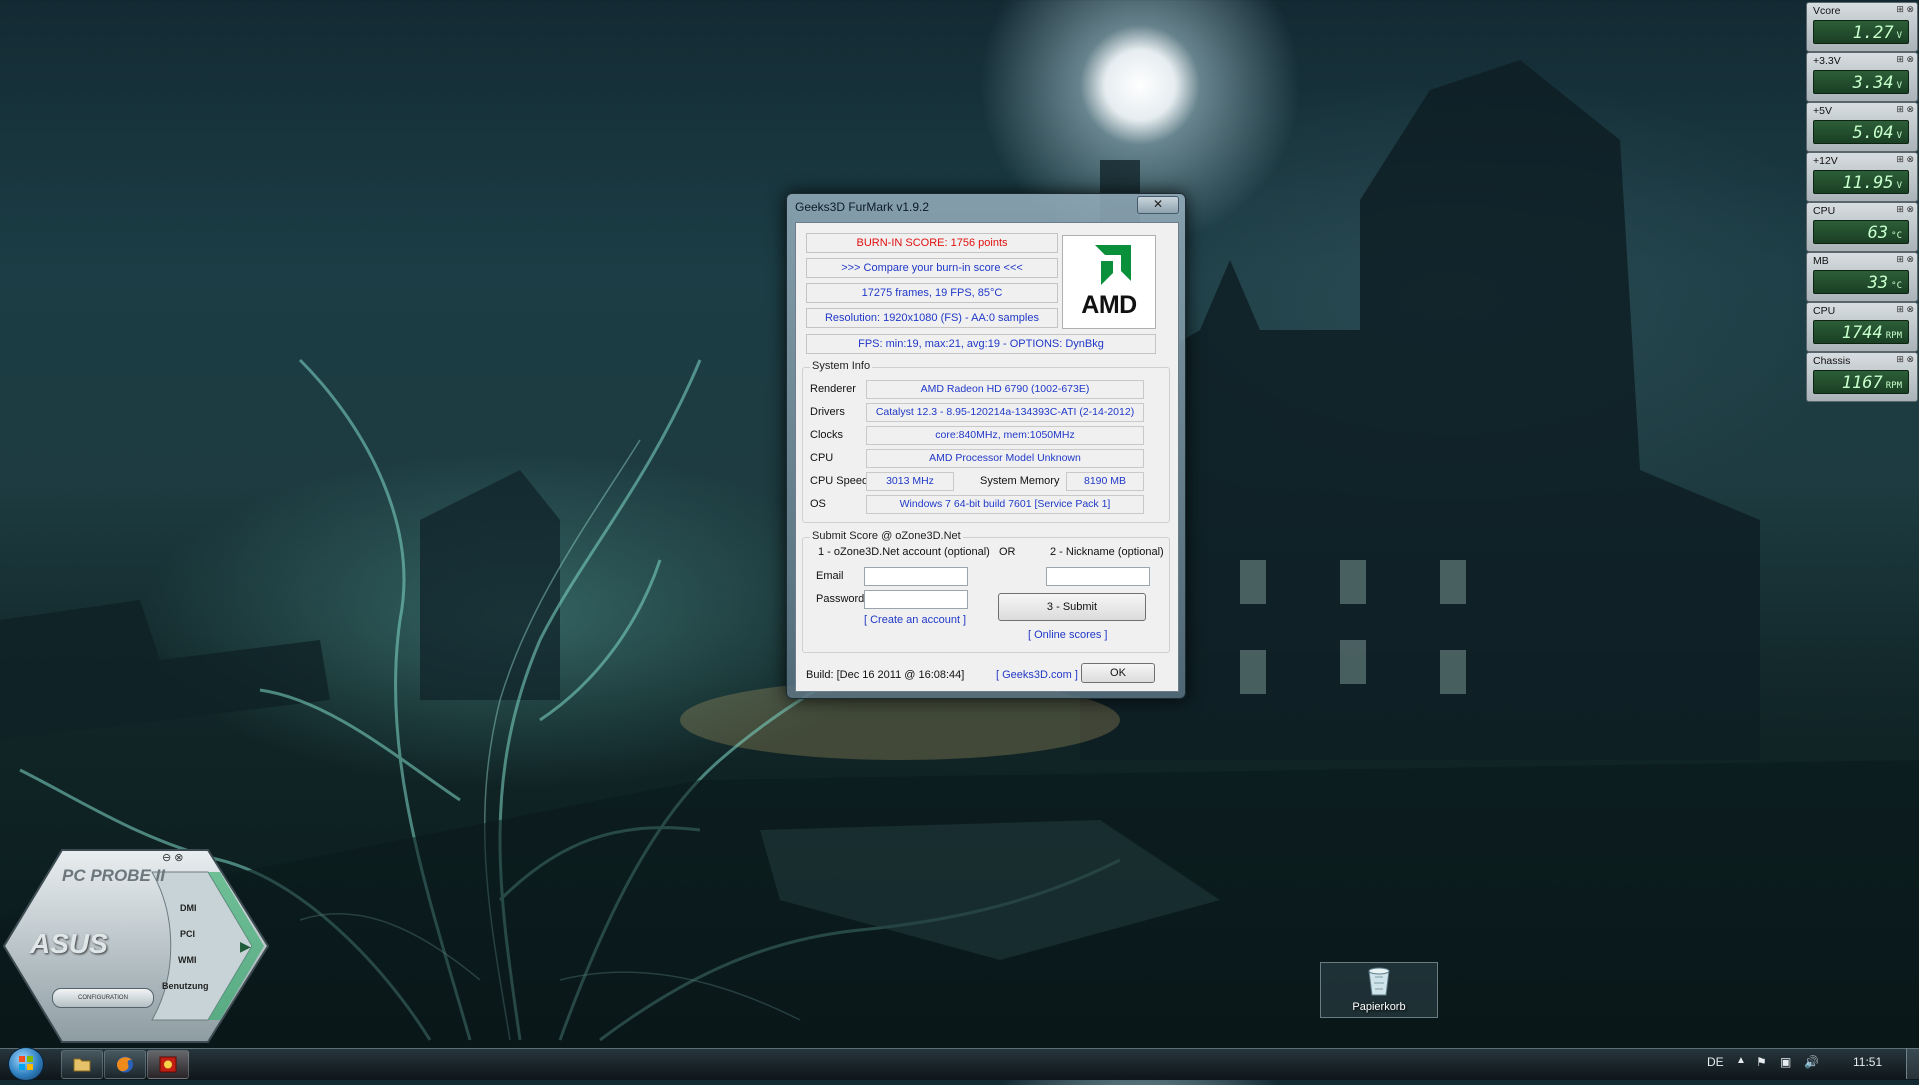  Describe the element at coordinates (1867, 1062) in the screenshot. I see `clock: 11:51` at that location.